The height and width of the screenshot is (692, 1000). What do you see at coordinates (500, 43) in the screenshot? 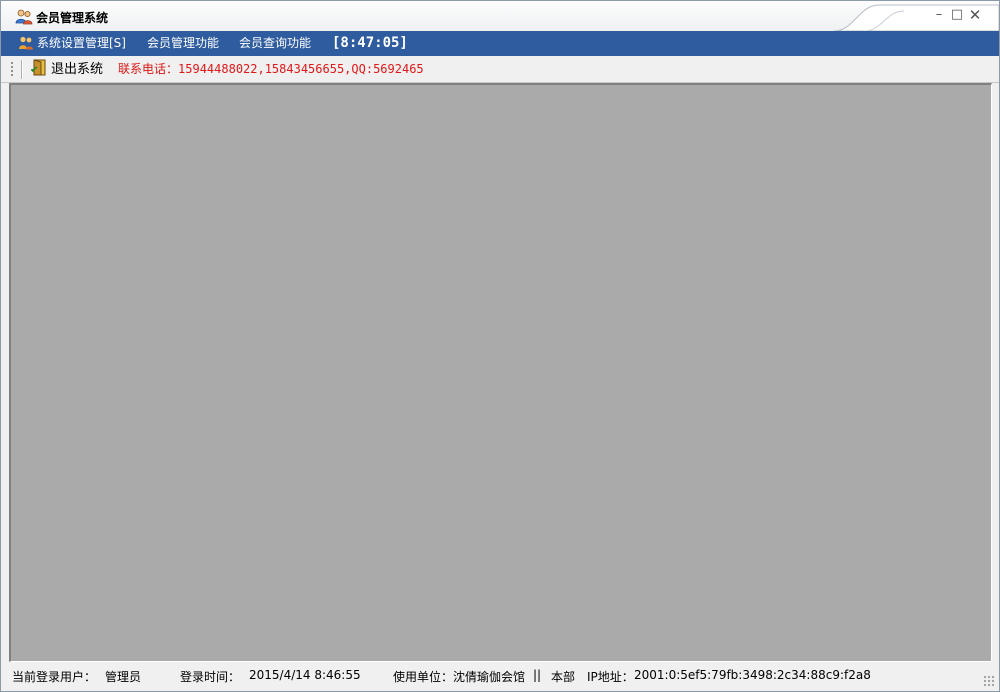
I see `menu-bar: 系统设置管理[S] 会员管理功能 会员查询功能 [8:47:05]` at bounding box center [500, 43].